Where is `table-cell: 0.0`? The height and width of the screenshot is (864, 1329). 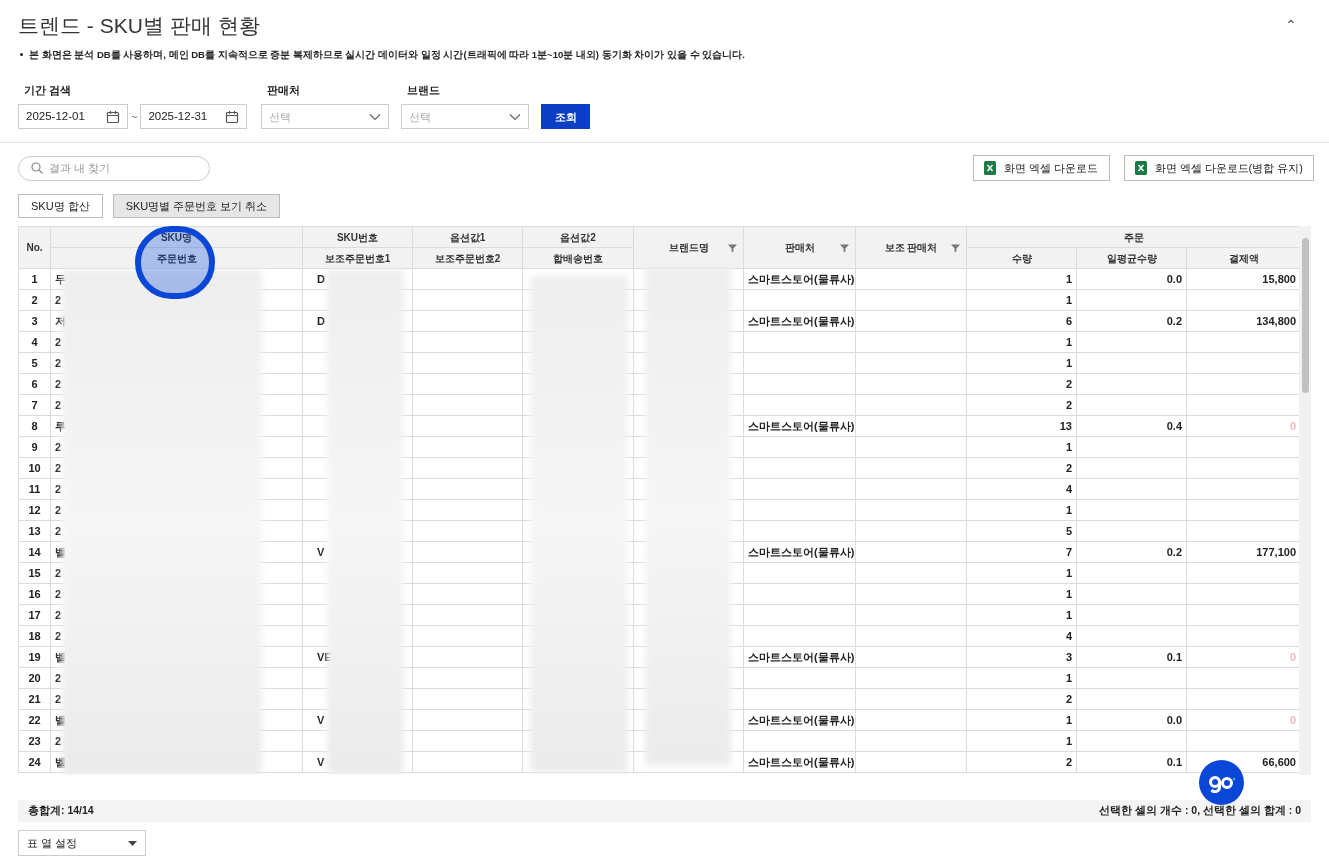
table-cell: 0.0 is located at coordinates (1174, 720).